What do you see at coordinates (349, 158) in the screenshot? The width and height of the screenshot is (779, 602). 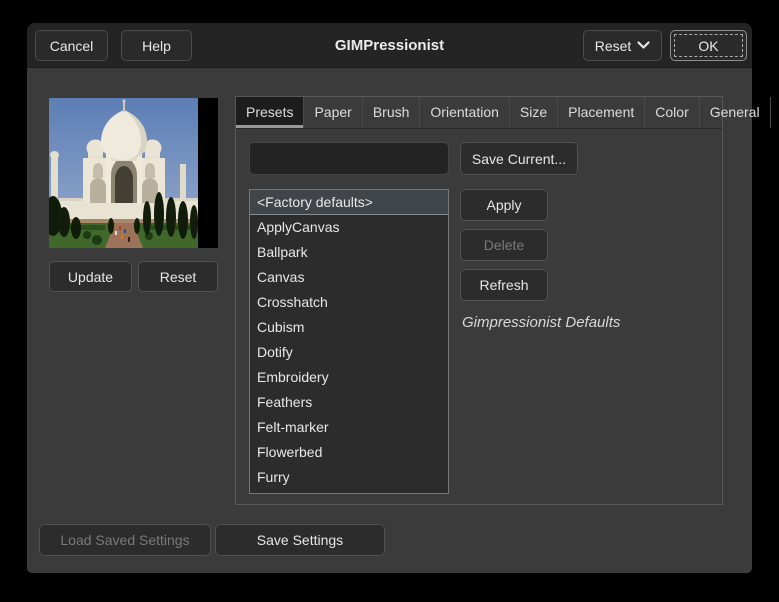 I see `preset-name-input` at bounding box center [349, 158].